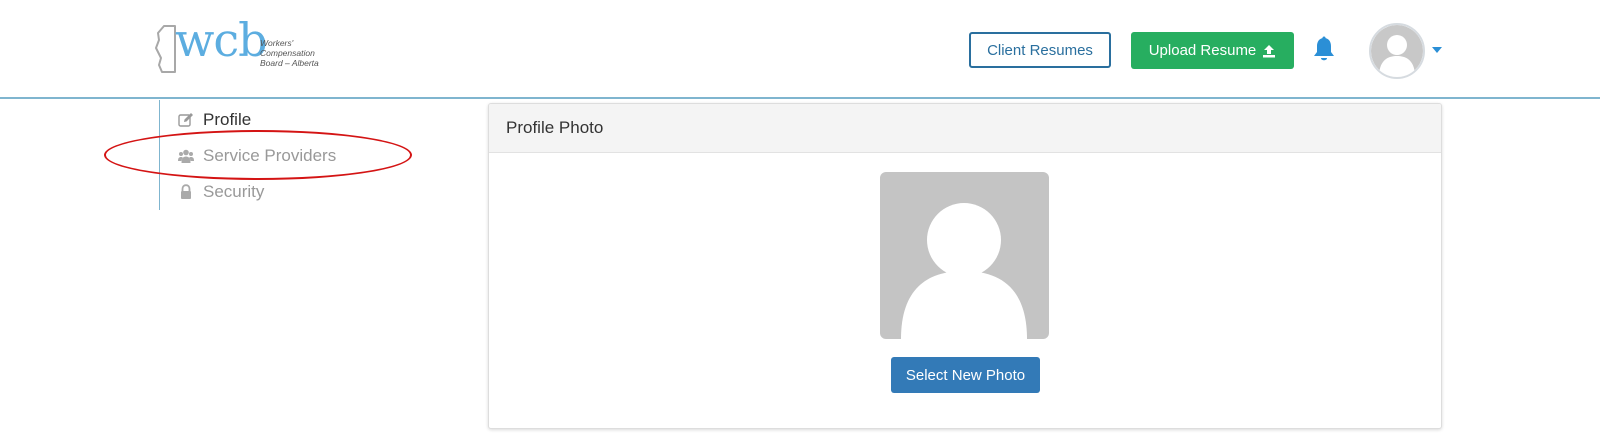  Describe the element at coordinates (289, 63) in the screenshot. I see `logo-subtitle-line: Board – Alberta` at that location.